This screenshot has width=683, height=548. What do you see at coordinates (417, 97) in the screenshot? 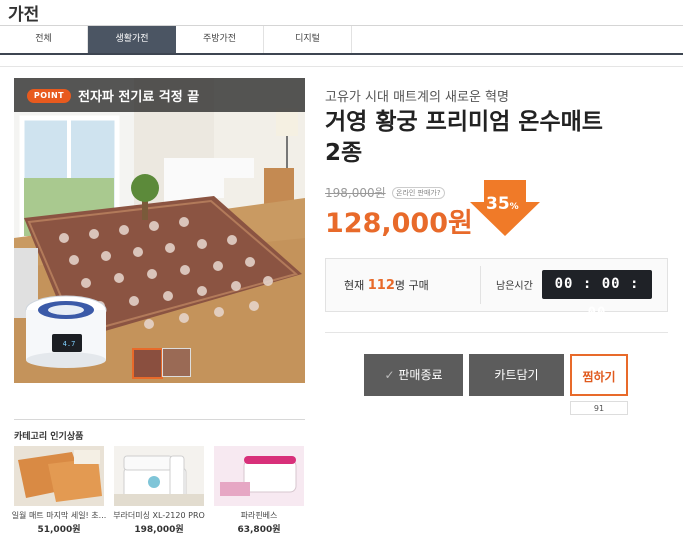
I see `product-subtitle: 고유가 시대 매트계의 새로운 혁명` at bounding box center [417, 97].